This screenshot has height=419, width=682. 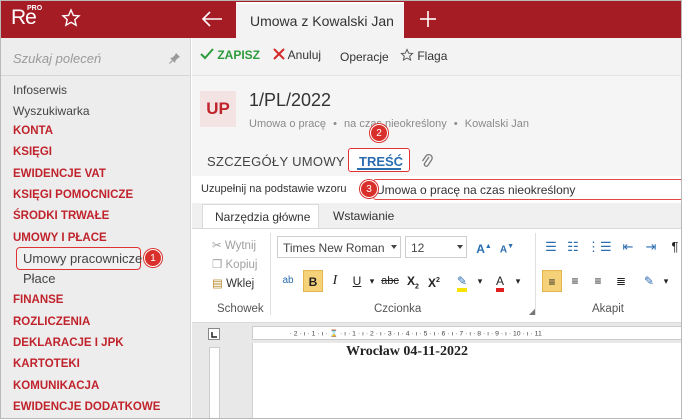 I want to click on ribbon-divider, so click(x=270, y=274).